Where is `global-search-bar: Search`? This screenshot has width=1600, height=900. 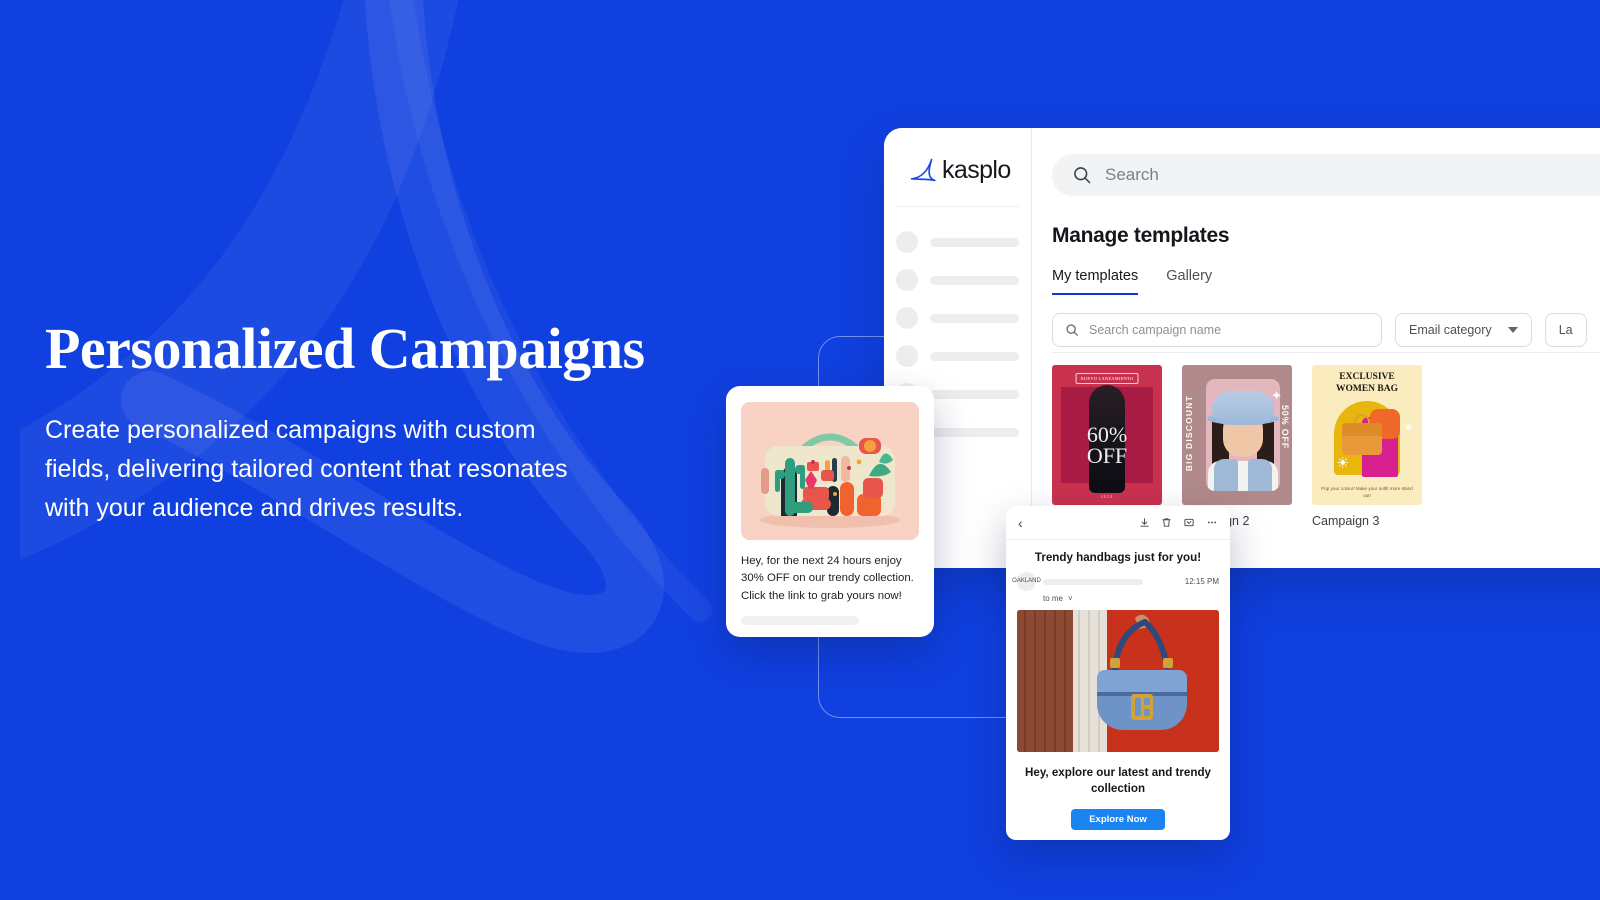
global-search-bar: Search is located at coordinates (1326, 175).